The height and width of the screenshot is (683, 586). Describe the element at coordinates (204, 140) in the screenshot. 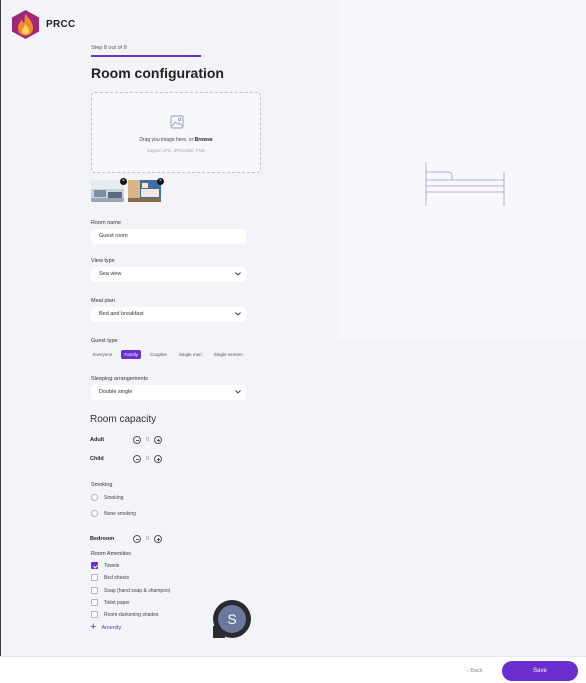

I see `browse-link: Browse` at that location.